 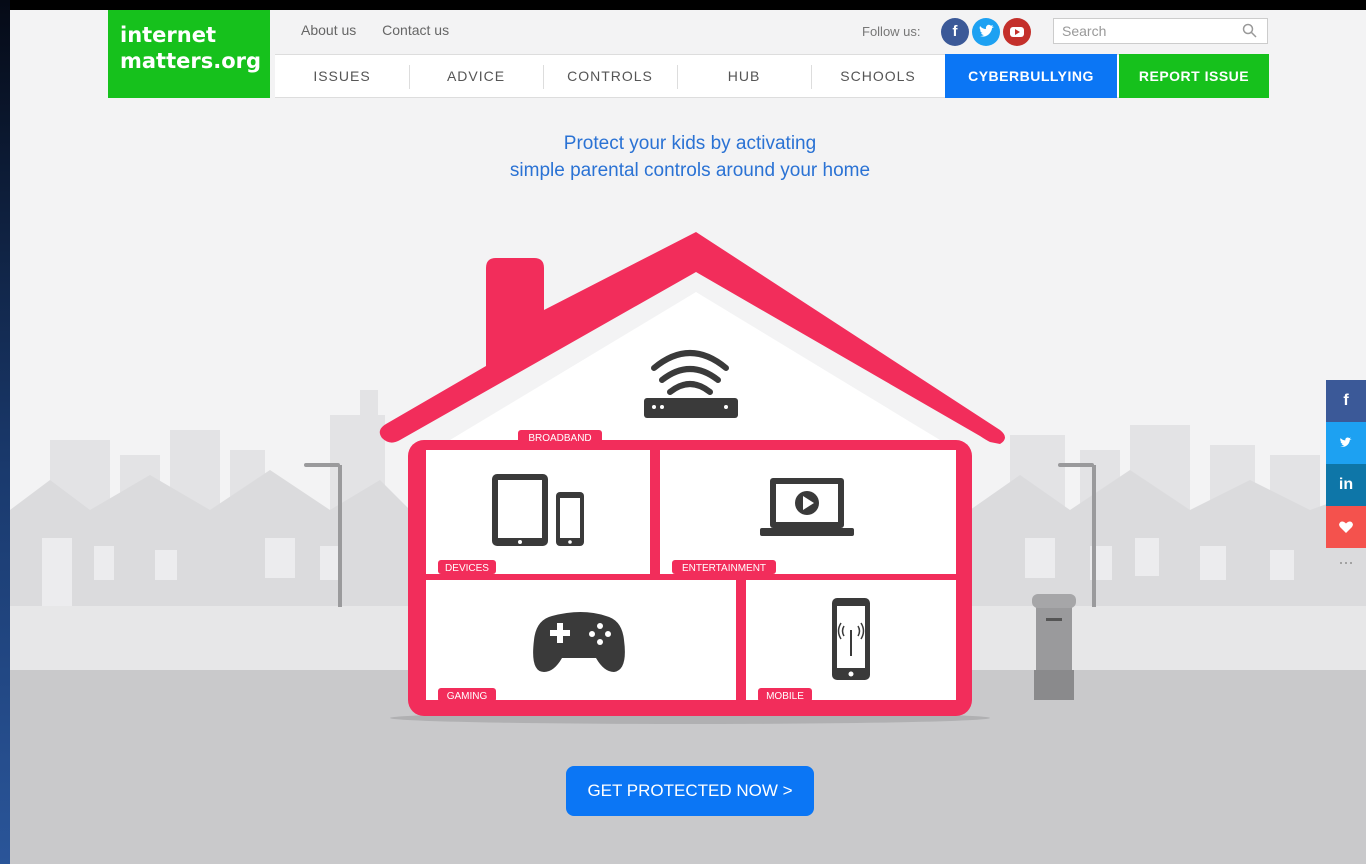 I want to click on nav-issues: ISSUES, so click(x=342, y=76).